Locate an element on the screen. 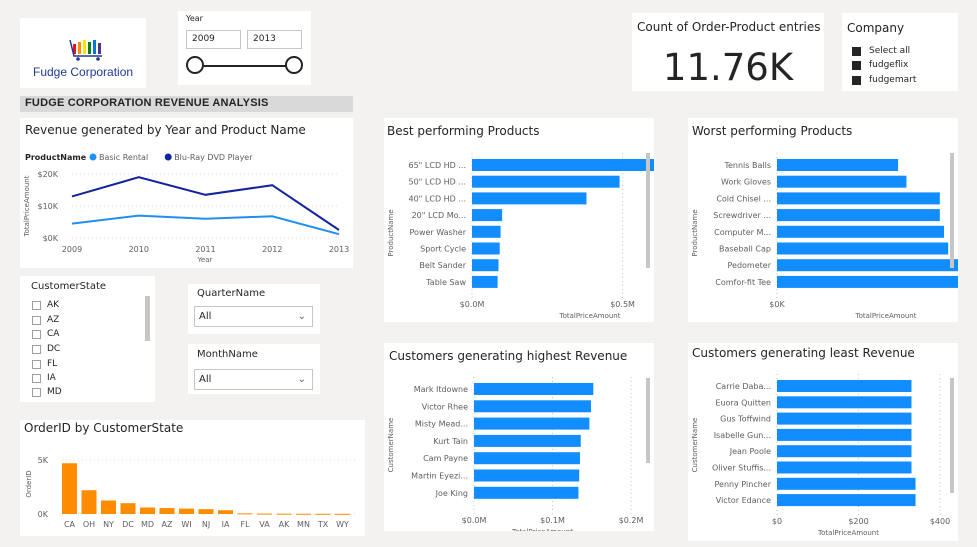  x-tick-label: $0K is located at coordinates (777, 304).